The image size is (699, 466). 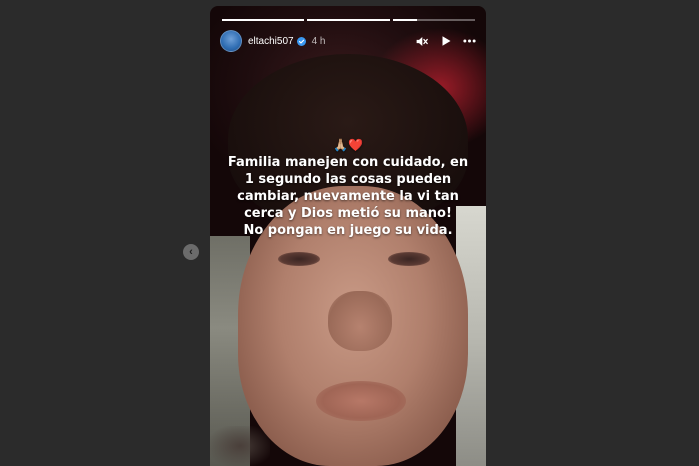 I want to click on caption-line: Familia manejen con cuidado, en, so click(x=348, y=162).